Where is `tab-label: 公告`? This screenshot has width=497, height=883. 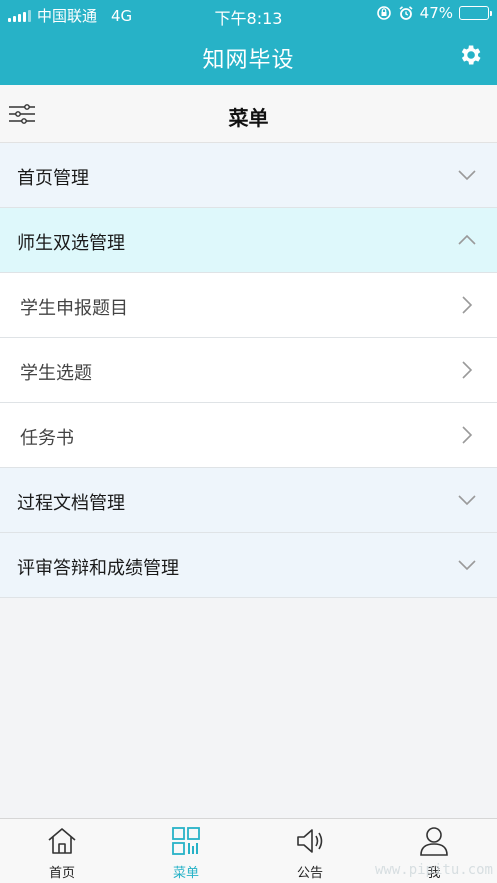 tab-label: 公告 is located at coordinates (309, 873).